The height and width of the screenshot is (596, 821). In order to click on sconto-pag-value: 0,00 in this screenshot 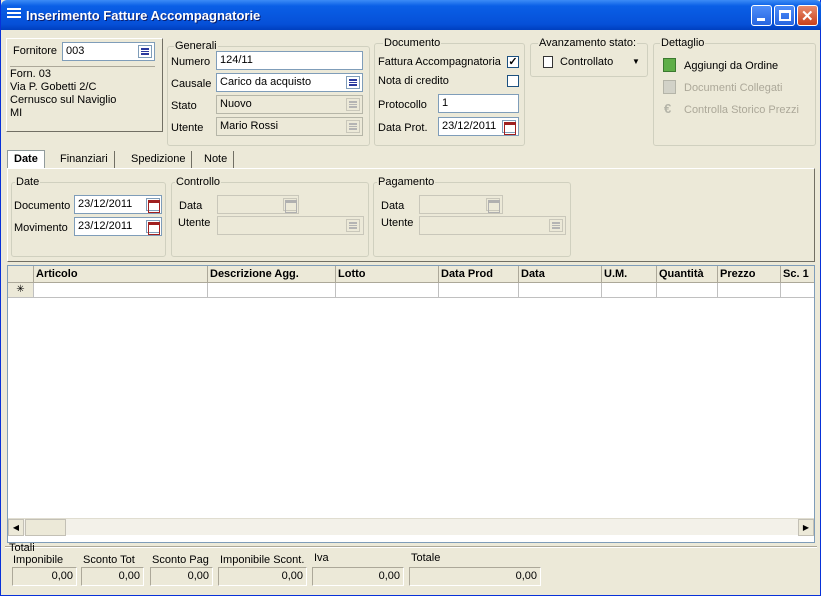, I will do `click(181, 576)`.